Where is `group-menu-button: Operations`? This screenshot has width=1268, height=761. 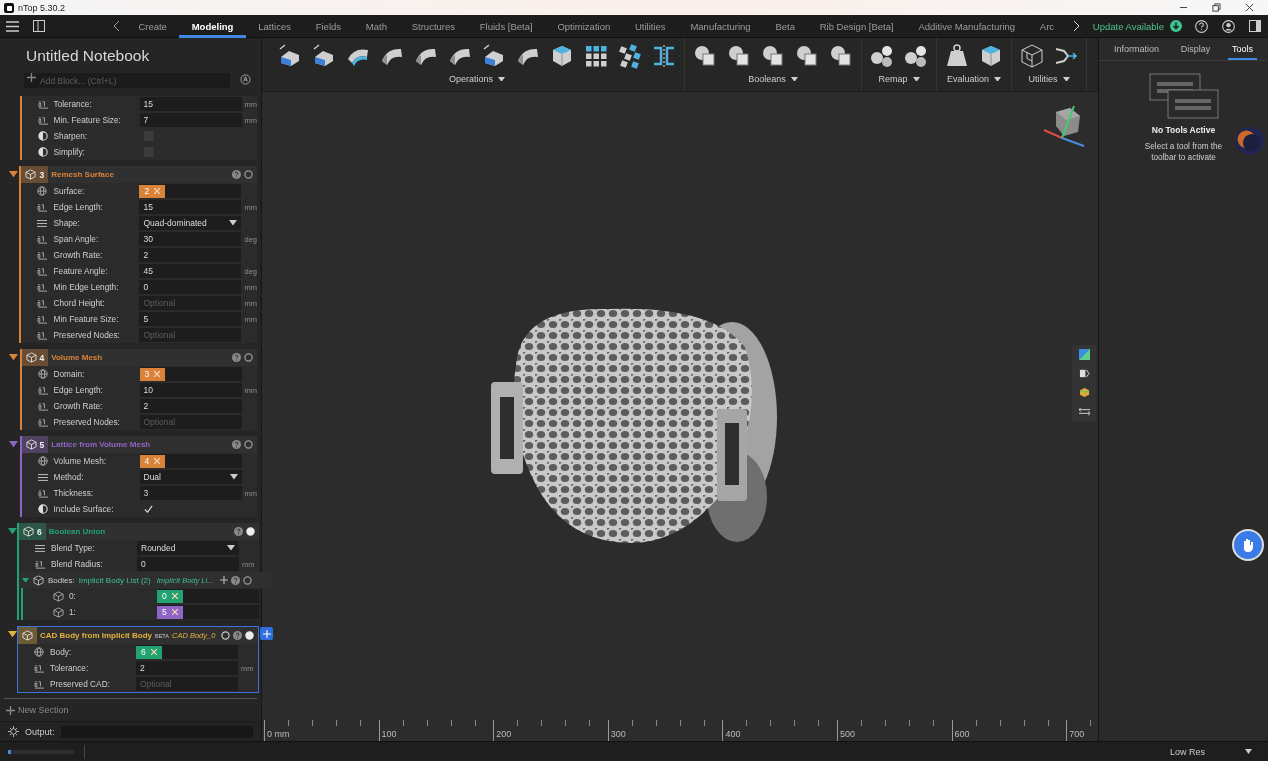
group-menu-button: Operations is located at coordinates (477, 79).